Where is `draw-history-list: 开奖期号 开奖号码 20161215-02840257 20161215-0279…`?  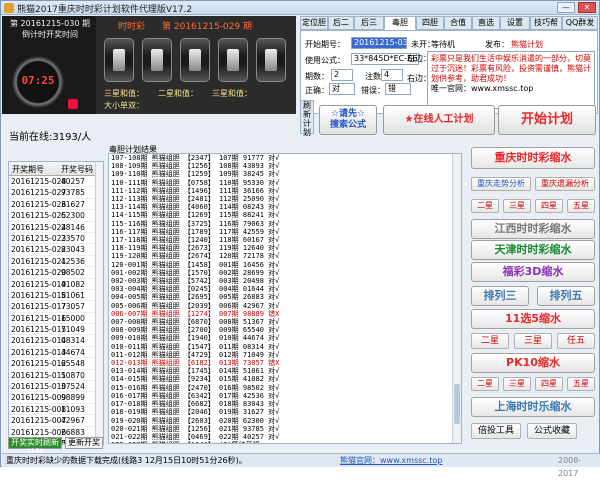 draw-history-list: 开奖期号 开奖号码 20161215-02840257 20161215-0279… is located at coordinates (56, 303).